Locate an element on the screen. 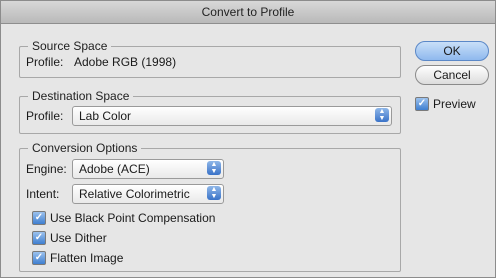 Image resolution: width=496 pixels, height=278 pixels. preview-label: Preview is located at coordinates (454, 104).